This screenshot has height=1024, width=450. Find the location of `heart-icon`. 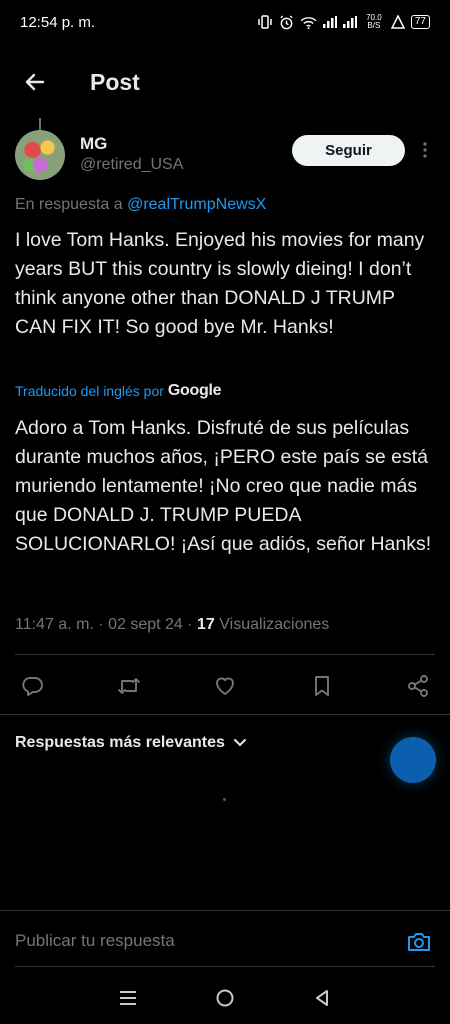

heart-icon is located at coordinates (225, 686).